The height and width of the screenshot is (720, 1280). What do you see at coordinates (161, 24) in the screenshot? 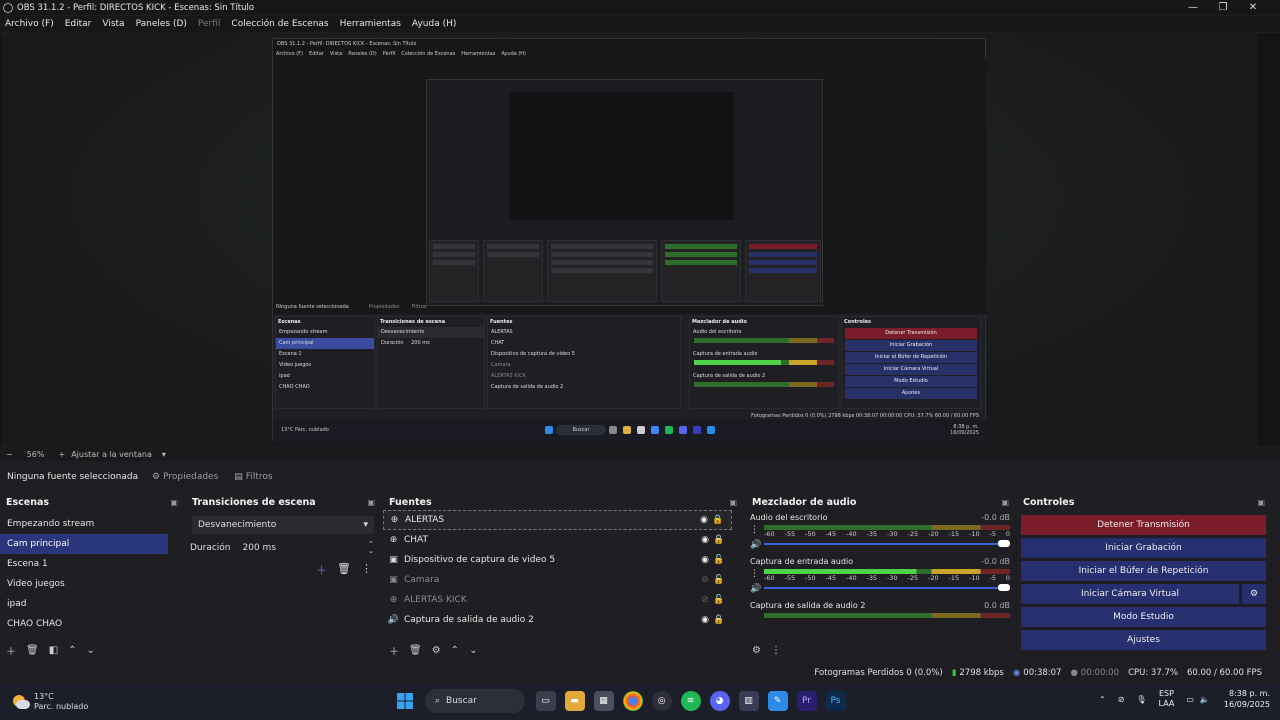
I see `menu-docks: Paneles (D)` at bounding box center [161, 24].